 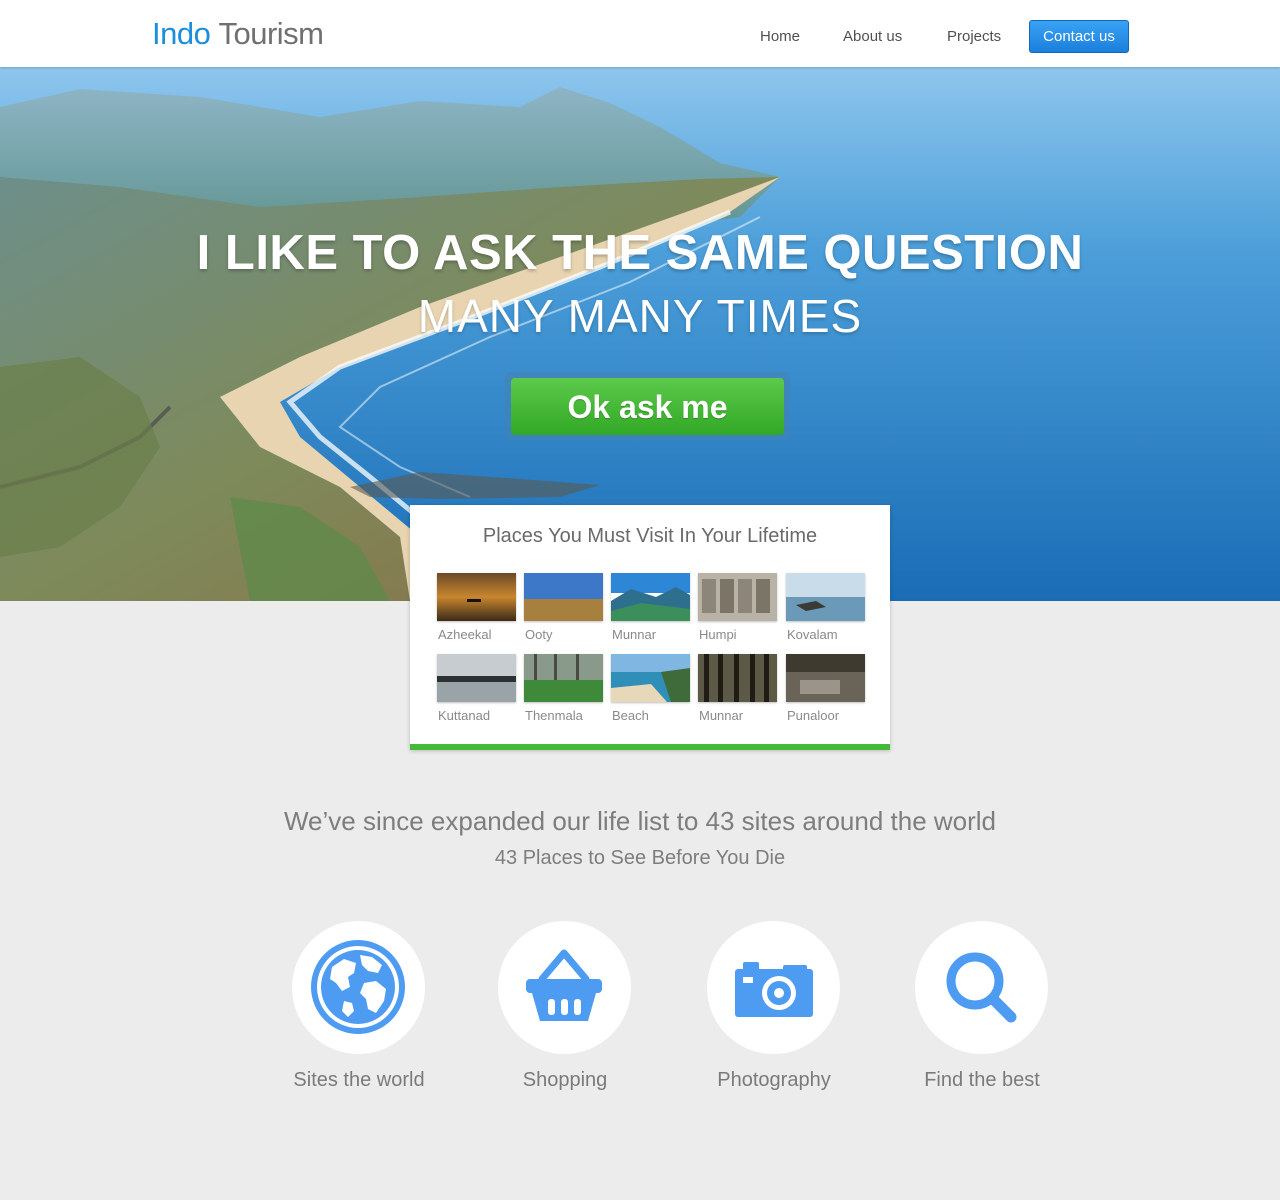 I want to click on place-label: Beach, so click(x=630, y=715).